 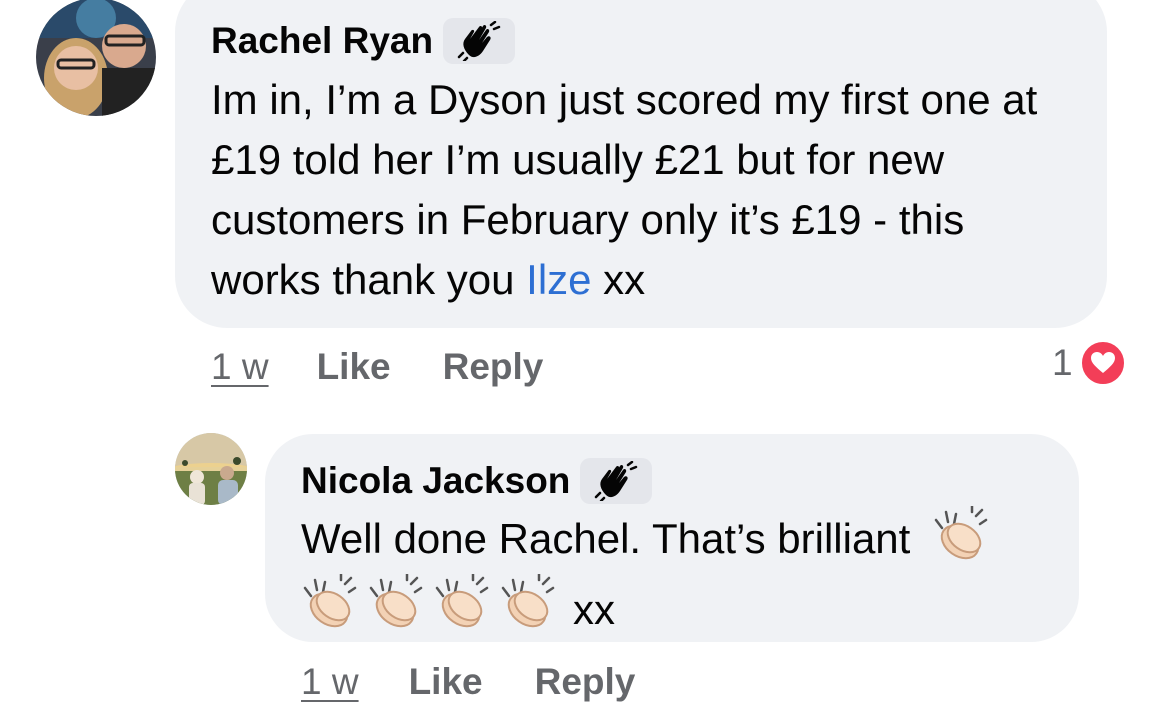 I want to click on reaction-summary: 1, so click(x=1089, y=363).